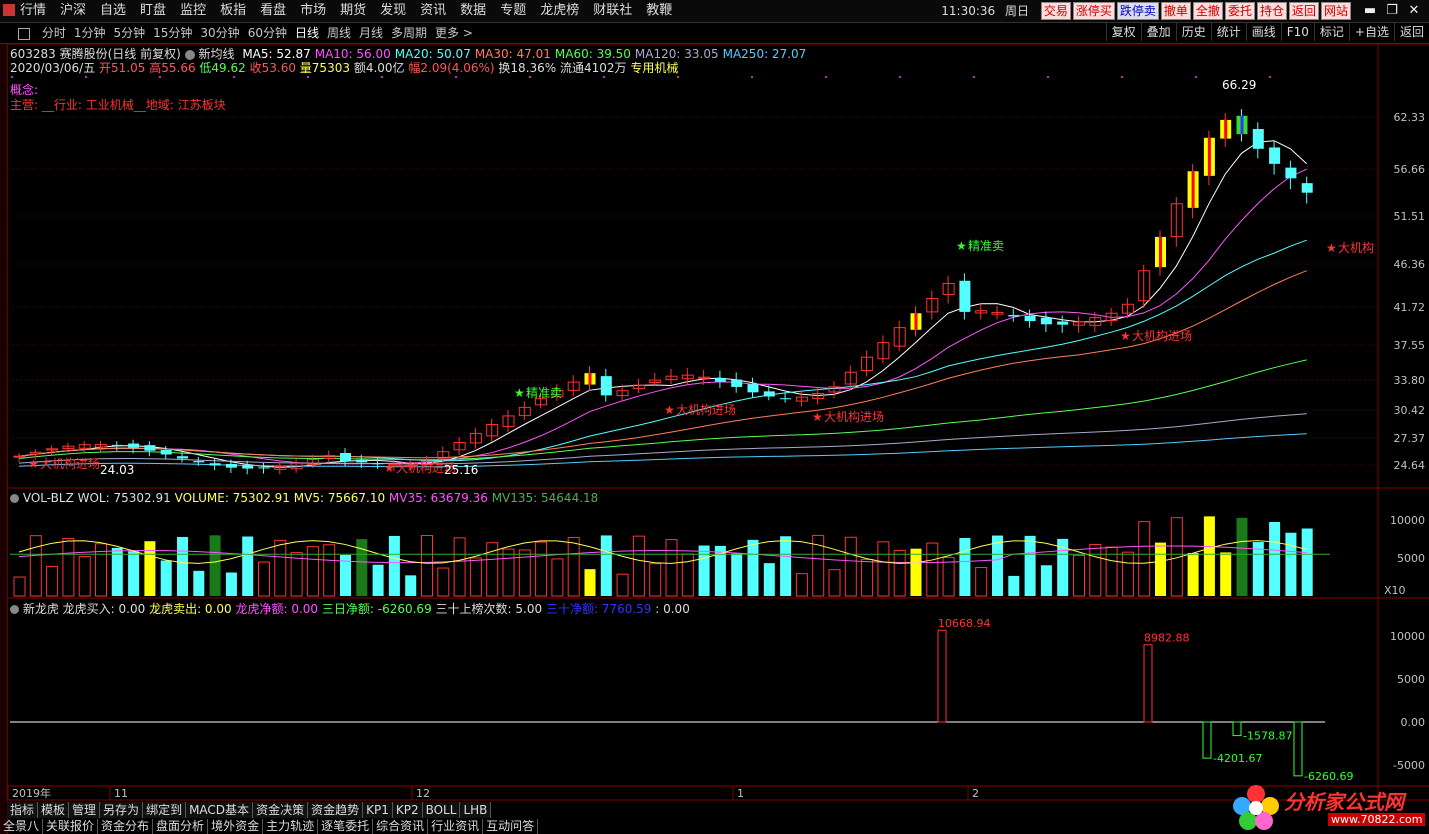 The height and width of the screenshot is (834, 1429). What do you see at coordinates (961, 246) in the screenshot?
I see `sell-signal-star: ★` at bounding box center [961, 246].